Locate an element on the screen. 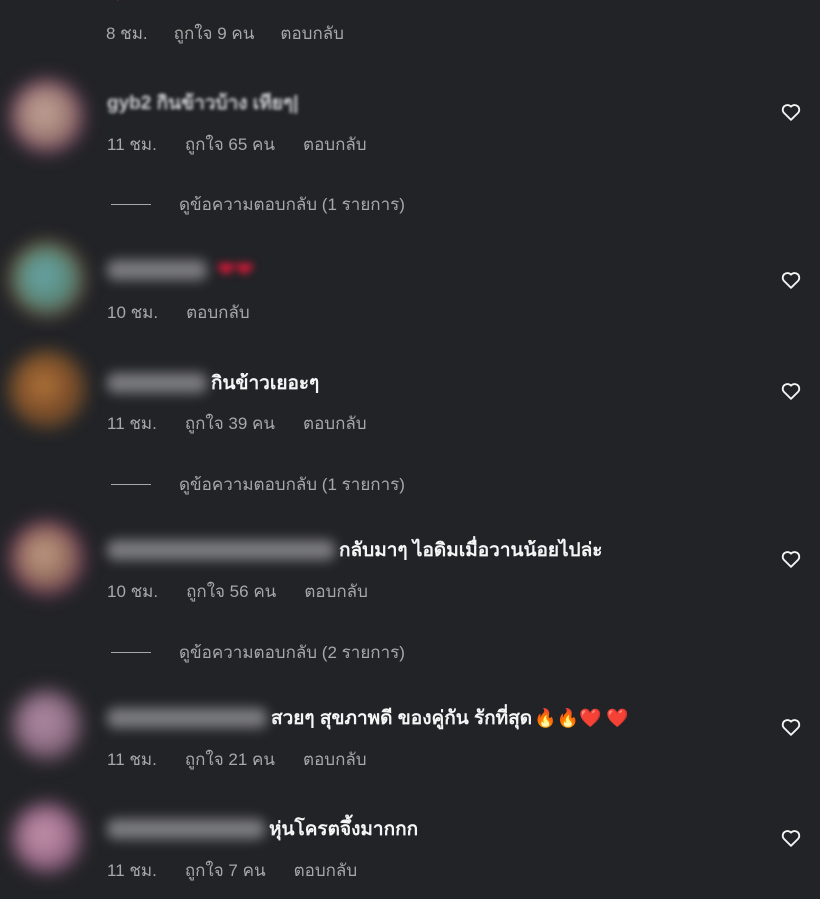 The height and width of the screenshot is (899, 820). comment-meta: 11 ชม. ถูกใจ 7 คน ตอบกลับ is located at coordinates (232, 870).